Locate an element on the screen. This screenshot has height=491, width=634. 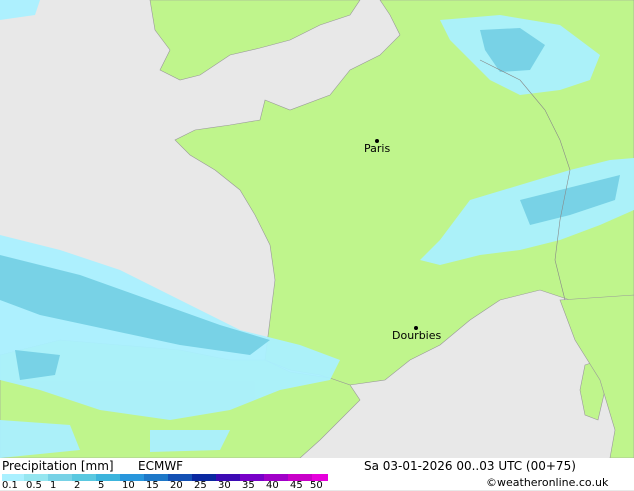
legend-tick: 0.5 is located at coordinates (34, 485).